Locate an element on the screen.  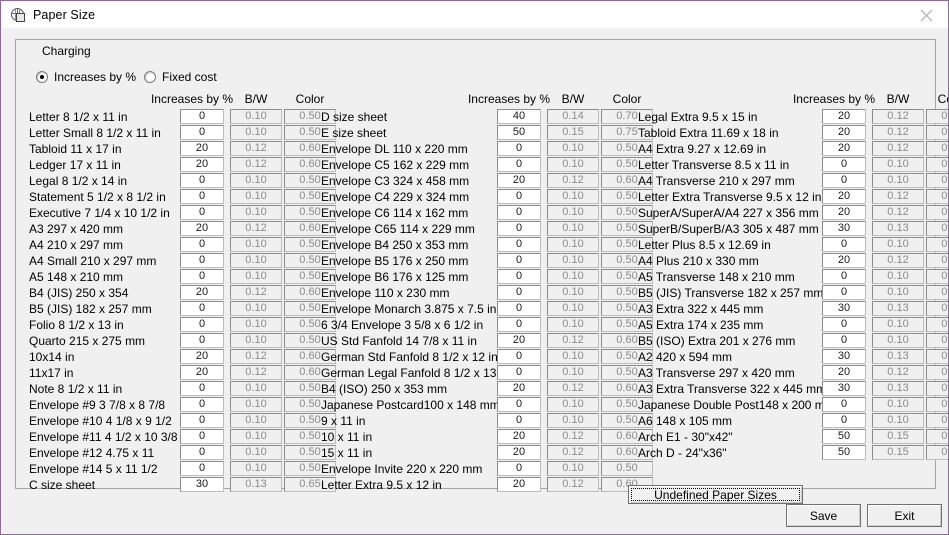
header-bw: B/W is located at coordinates (256, 99).